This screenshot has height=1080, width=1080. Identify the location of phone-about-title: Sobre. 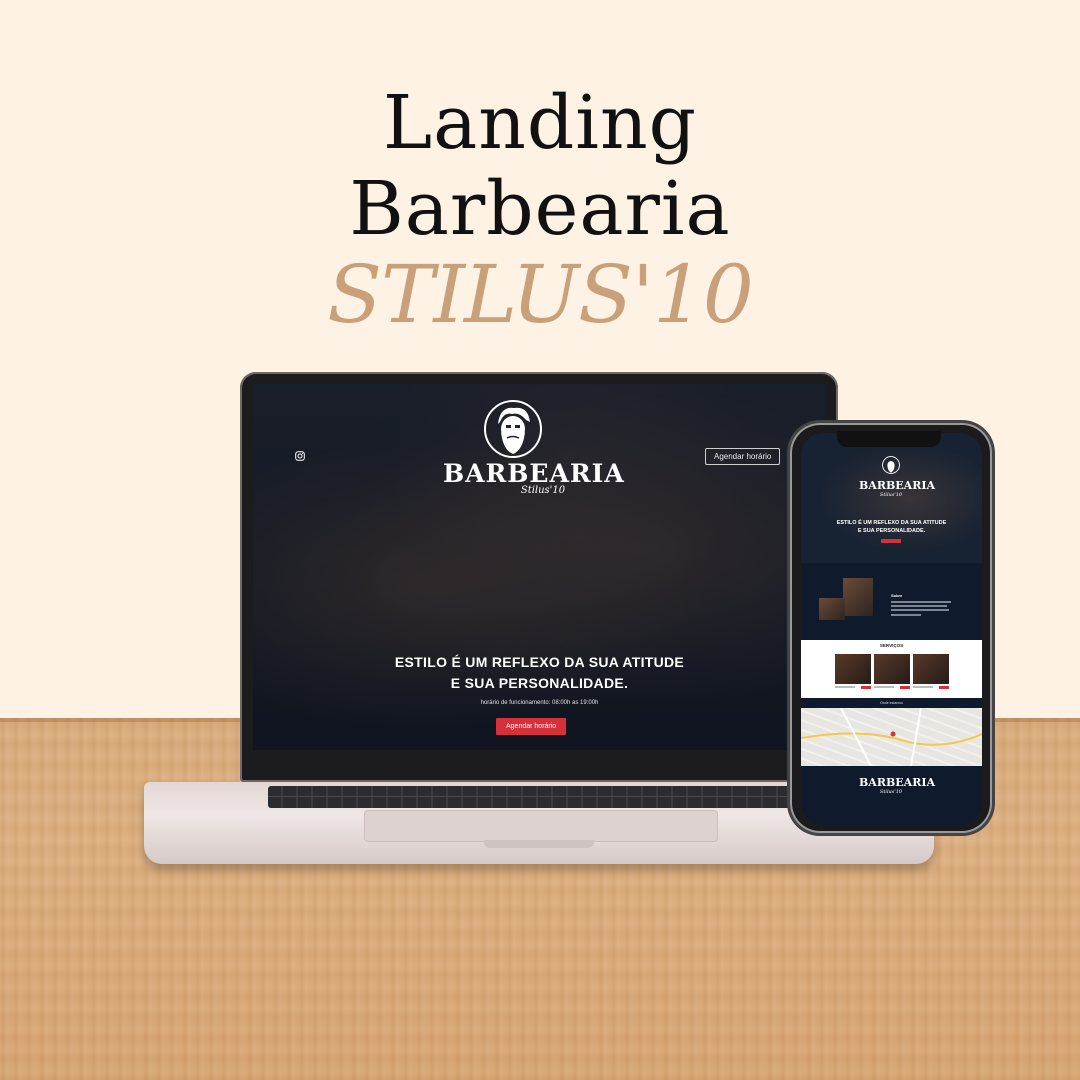
(897, 595).